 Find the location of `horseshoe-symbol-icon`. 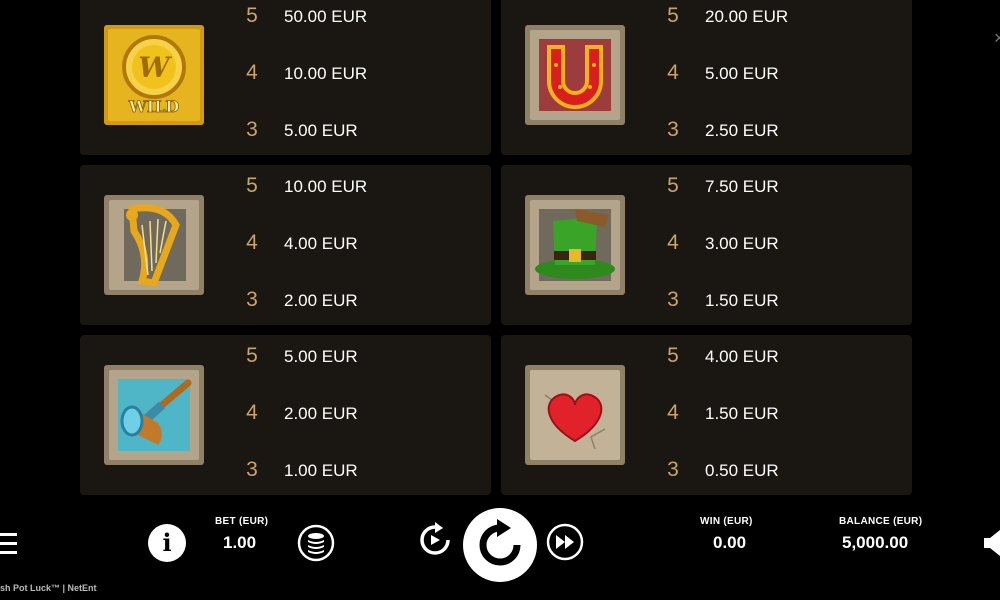

horseshoe-symbol-icon is located at coordinates (575, 75).